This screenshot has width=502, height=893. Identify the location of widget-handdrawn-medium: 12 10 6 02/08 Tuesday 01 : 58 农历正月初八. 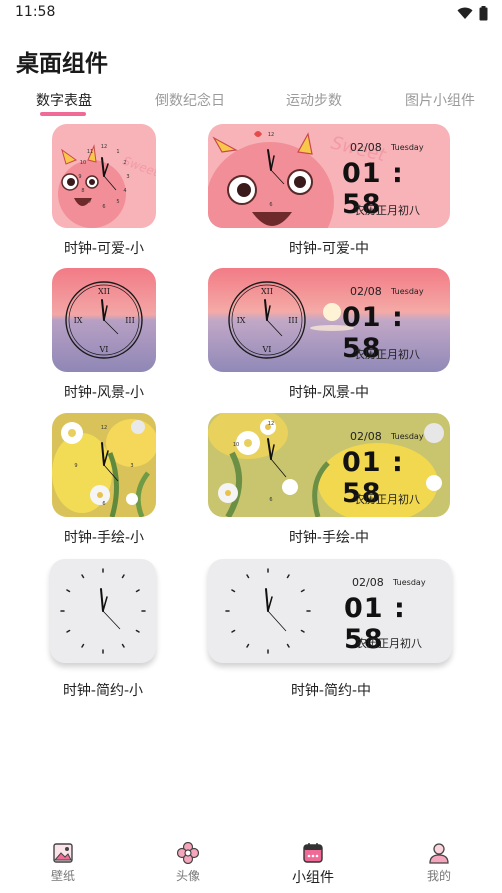
(329, 465).